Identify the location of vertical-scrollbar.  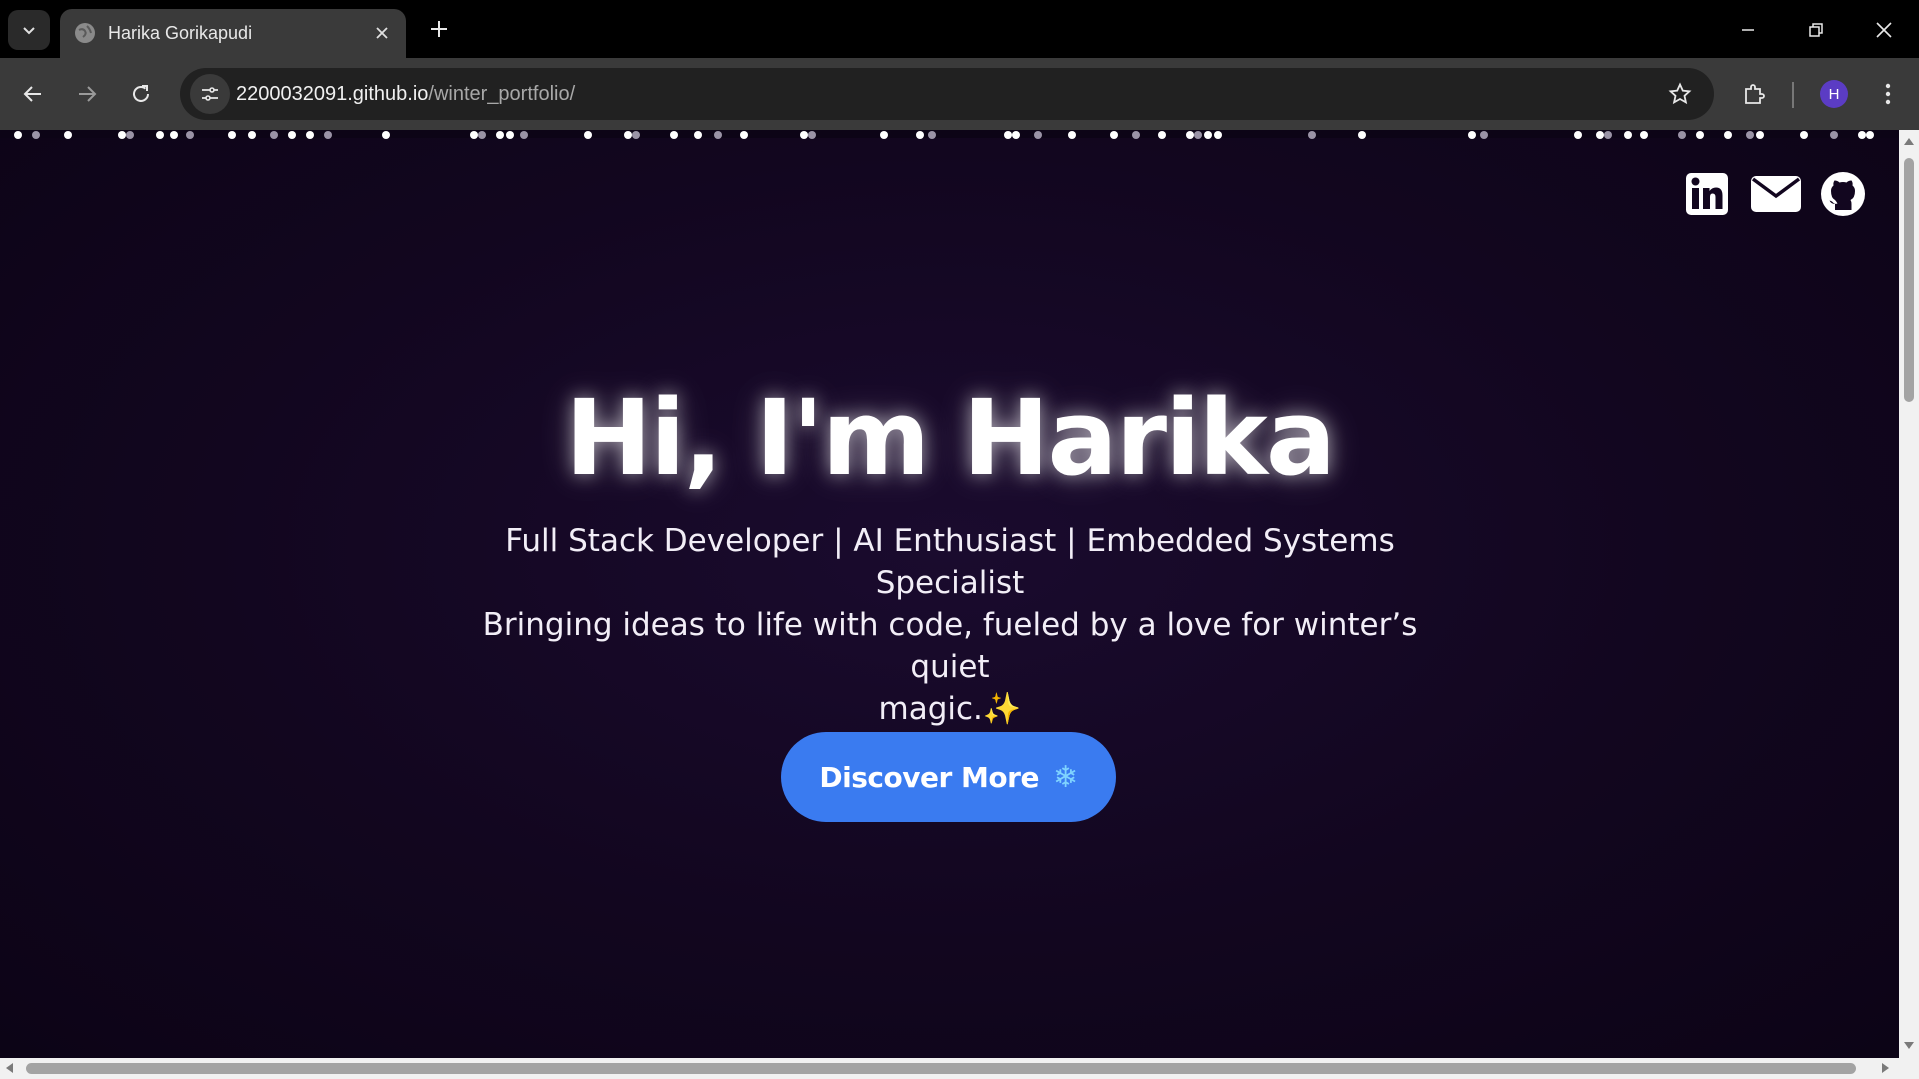
(1909, 594).